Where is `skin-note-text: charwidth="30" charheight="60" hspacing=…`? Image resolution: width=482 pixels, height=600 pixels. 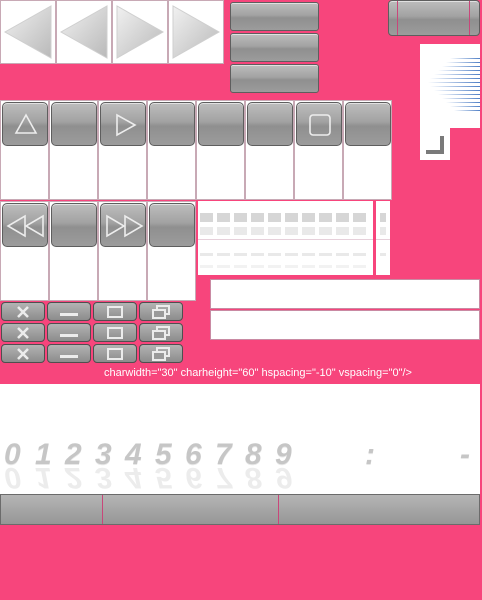 skin-note-text: charwidth="30" charheight="60" hspacing=… is located at coordinates (258, 373).